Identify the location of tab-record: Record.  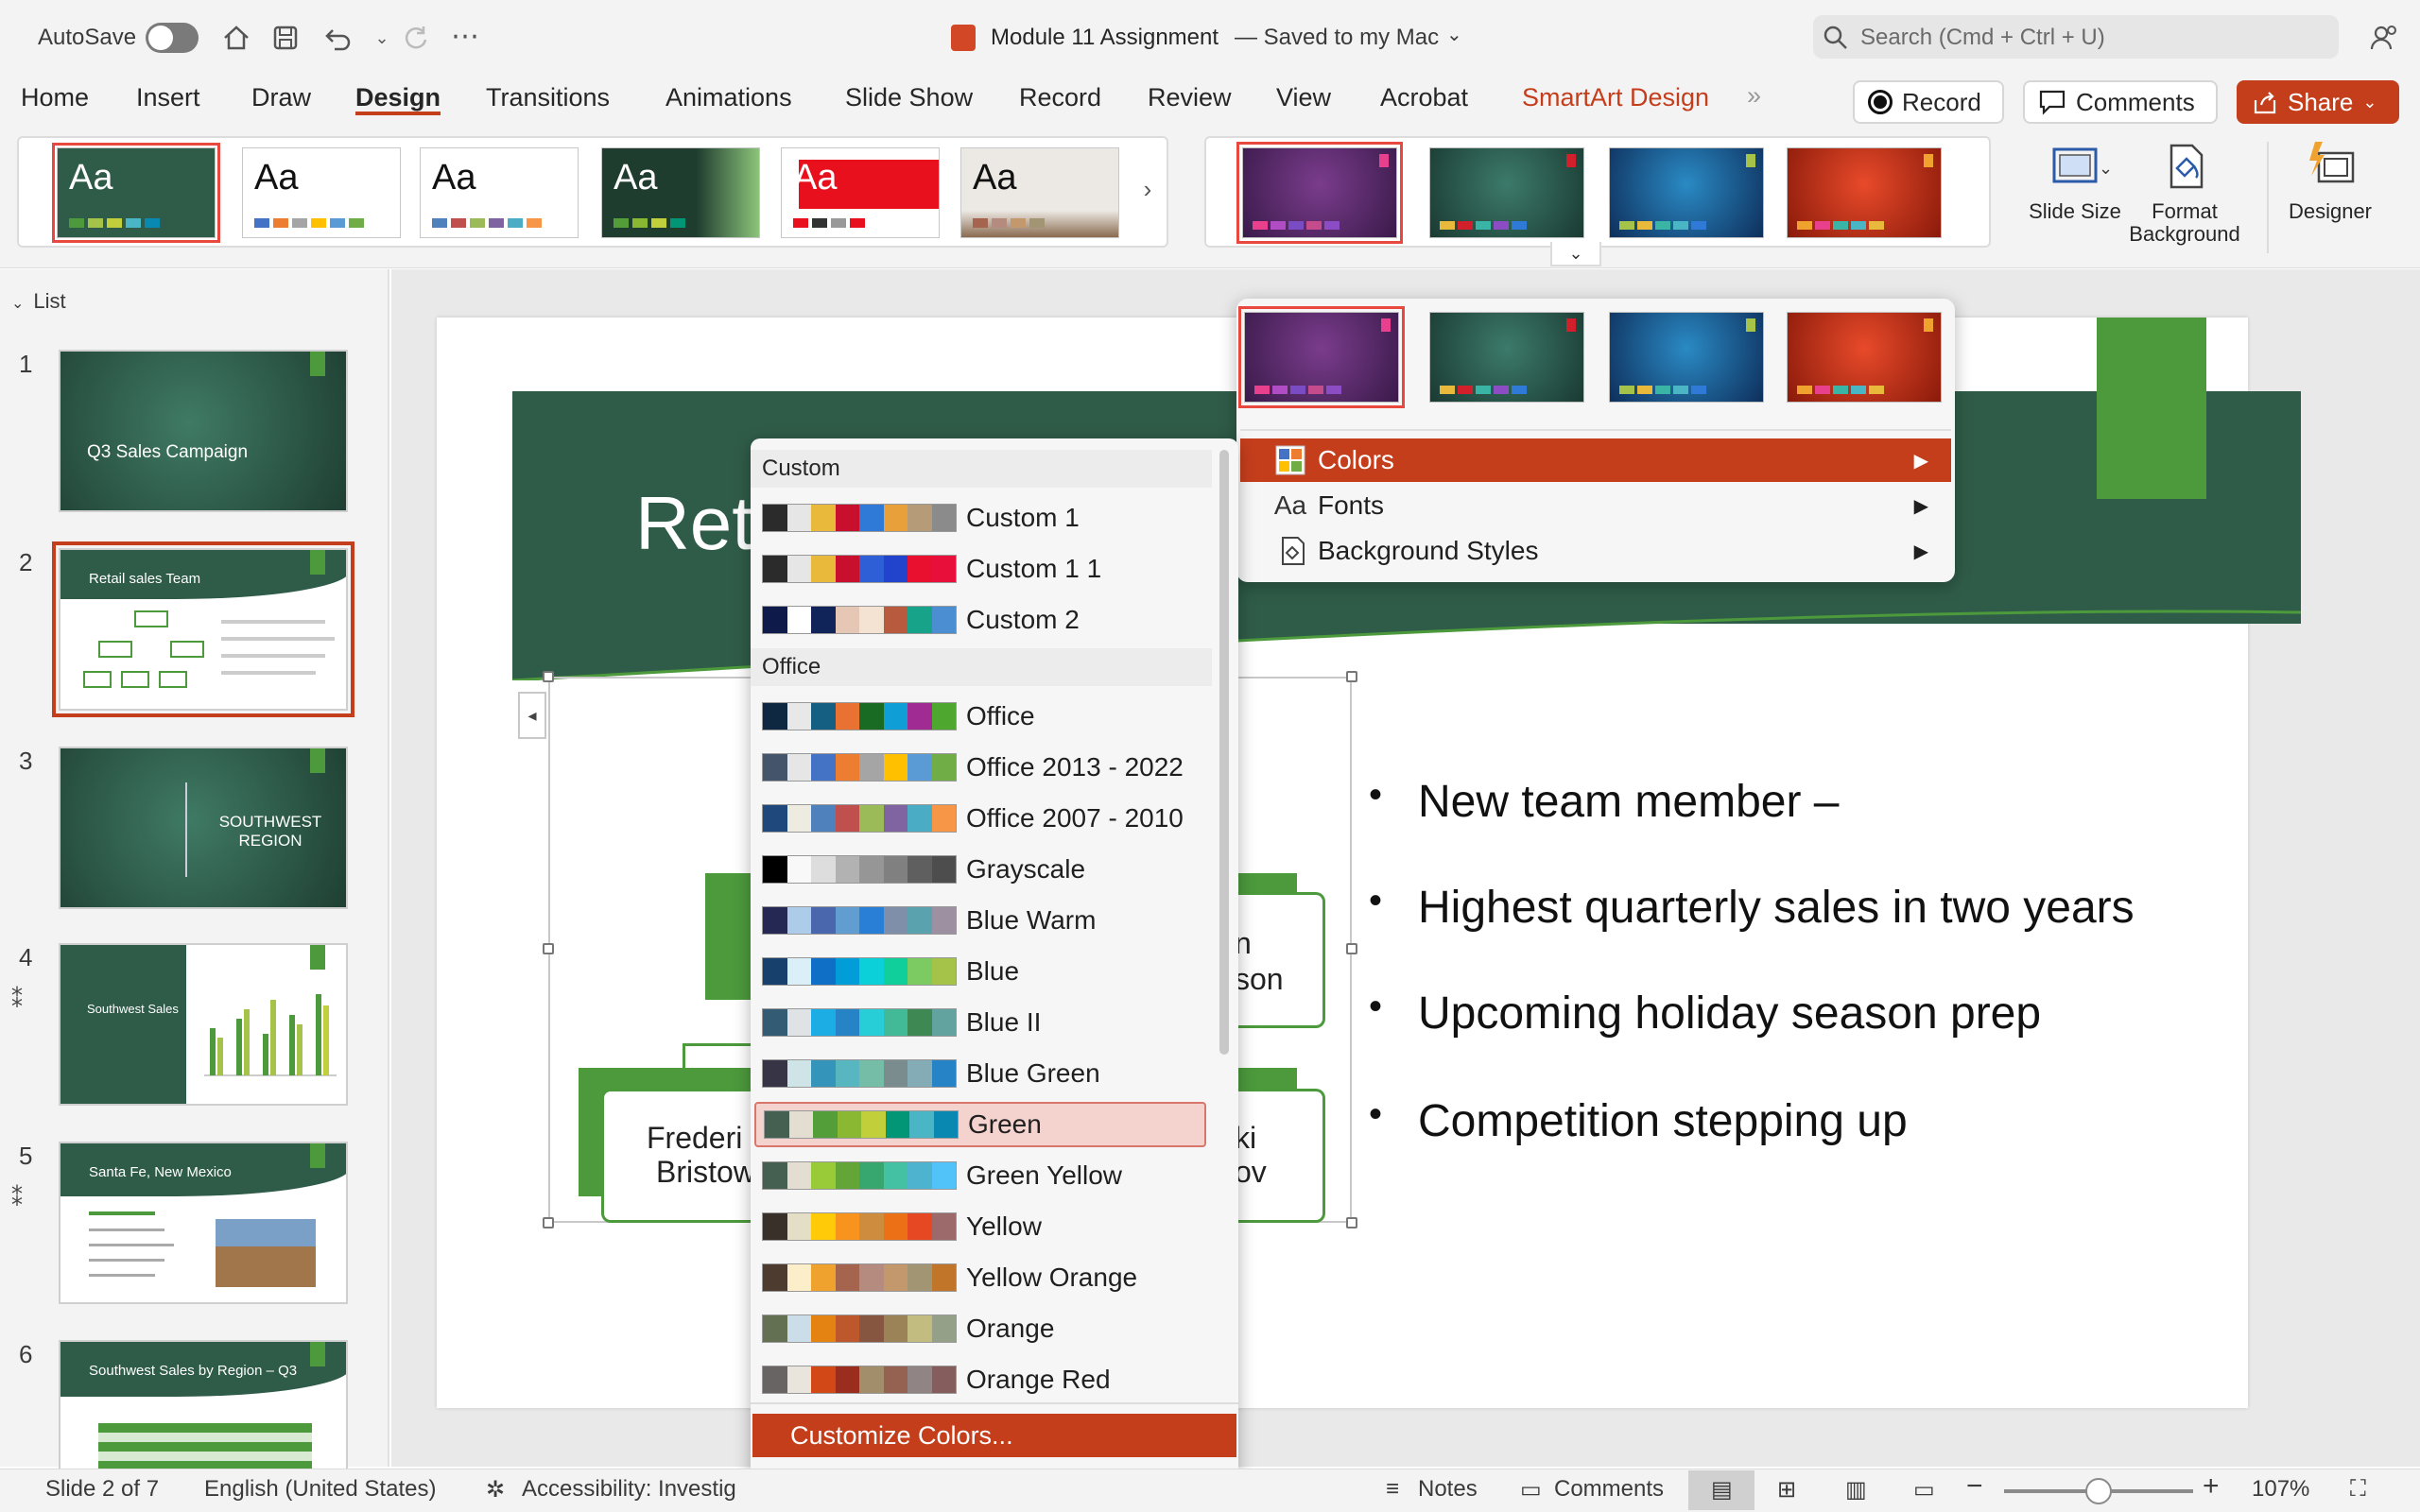
(1060, 97).